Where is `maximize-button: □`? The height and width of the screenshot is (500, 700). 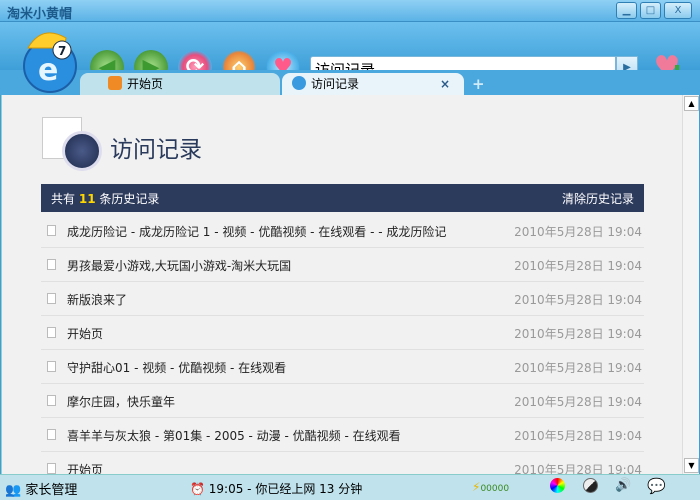
maximize-button: □ is located at coordinates (650, 10).